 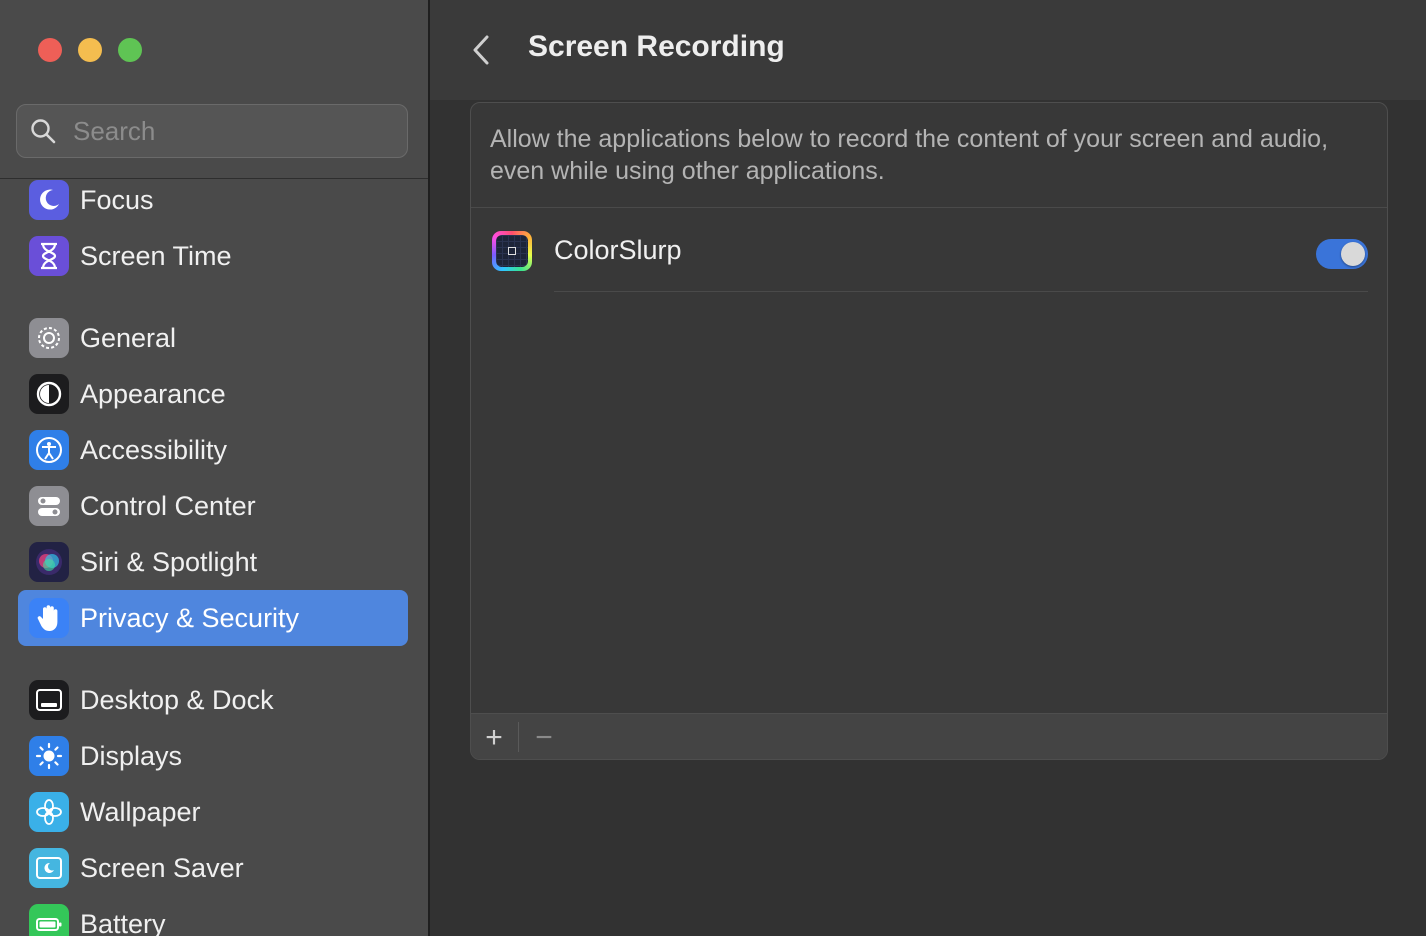 I want to click on sidebar-item-label: Appearance, so click(x=153, y=393).